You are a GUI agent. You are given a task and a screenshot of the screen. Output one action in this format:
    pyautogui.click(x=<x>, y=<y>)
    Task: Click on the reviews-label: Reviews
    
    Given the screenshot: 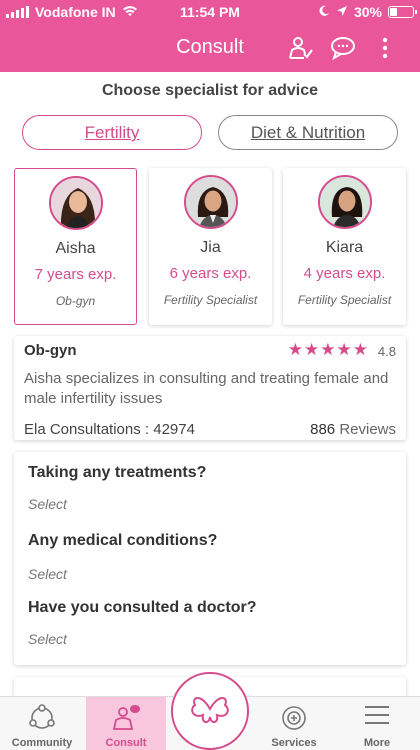 What is the action you would take?
    pyautogui.click(x=367, y=429)
    